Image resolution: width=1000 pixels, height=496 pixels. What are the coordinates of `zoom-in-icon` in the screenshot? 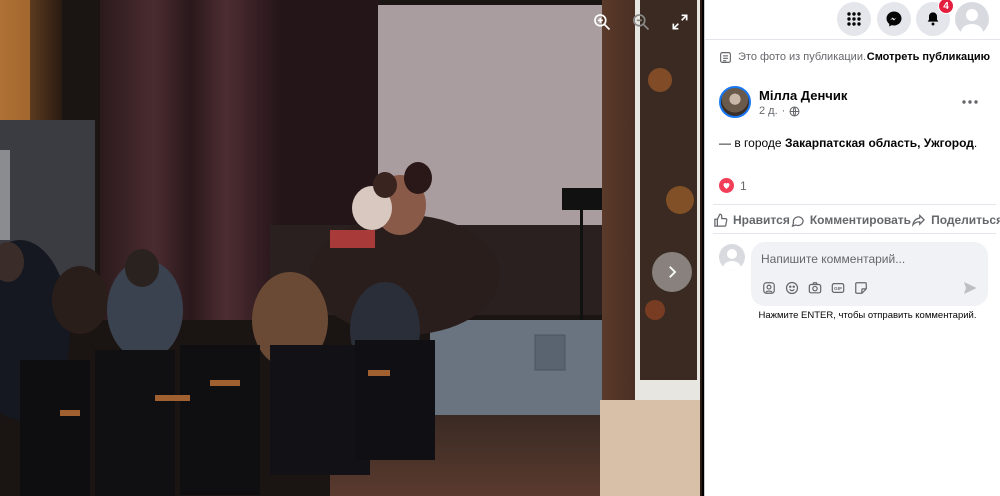 It's located at (602, 22).